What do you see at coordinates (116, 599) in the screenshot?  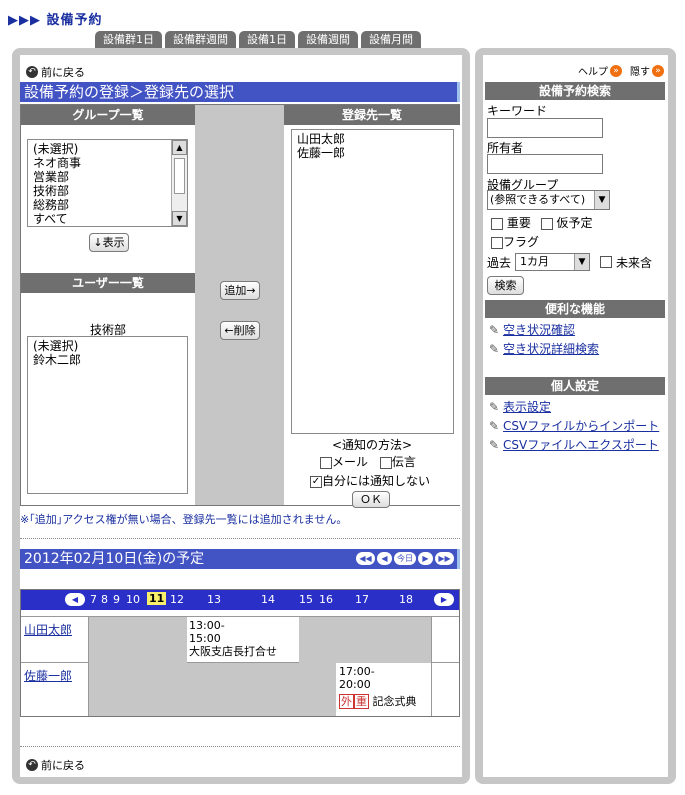 I see `hour-label: 9` at bounding box center [116, 599].